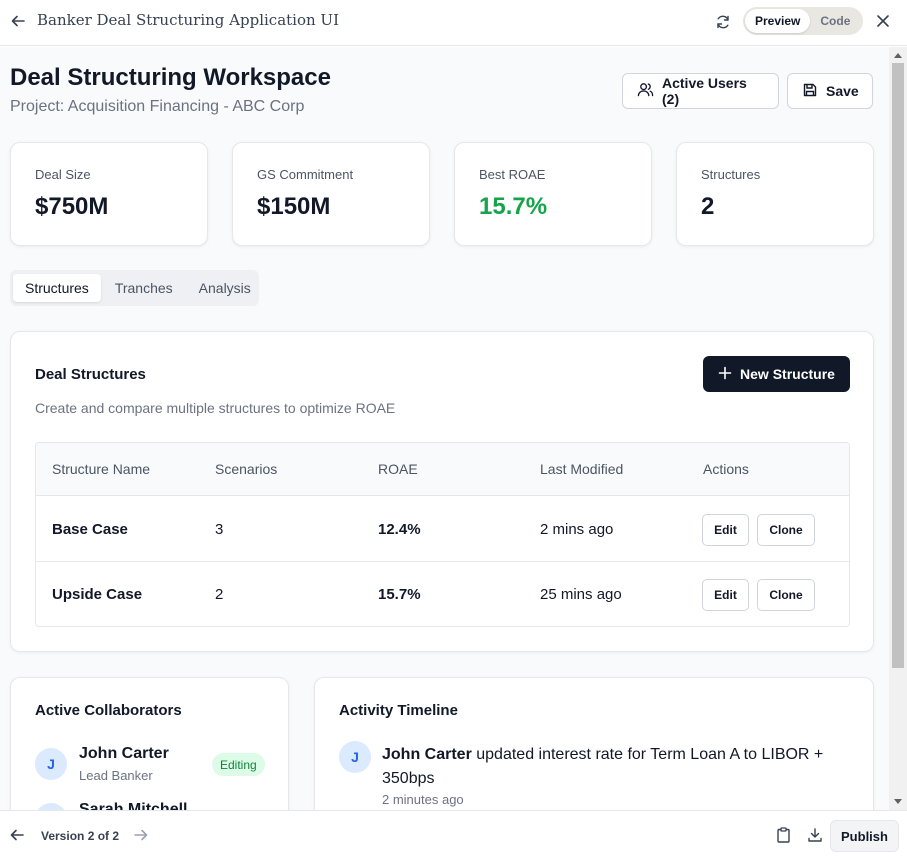 This screenshot has width=907, height=857. Describe the element at coordinates (453, 833) in the screenshot. I see `bottom-bar: Version 2 of 2 Publish` at that location.